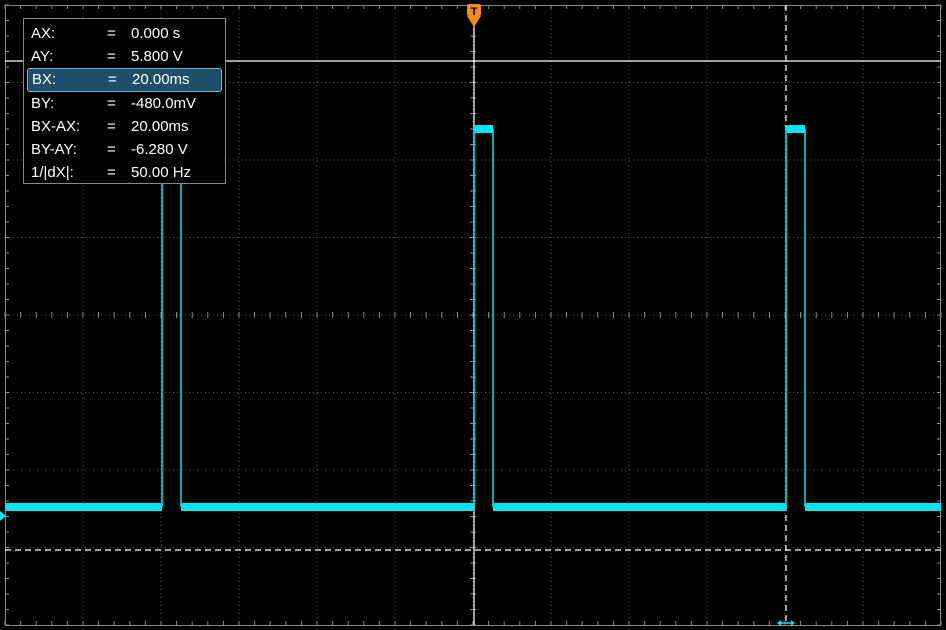 This screenshot has width=946, height=630. What do you see at coordinates (44, 80) in the screenshot?
I see `cursor-readout-label: BX:` at bounding box center [44, 80].